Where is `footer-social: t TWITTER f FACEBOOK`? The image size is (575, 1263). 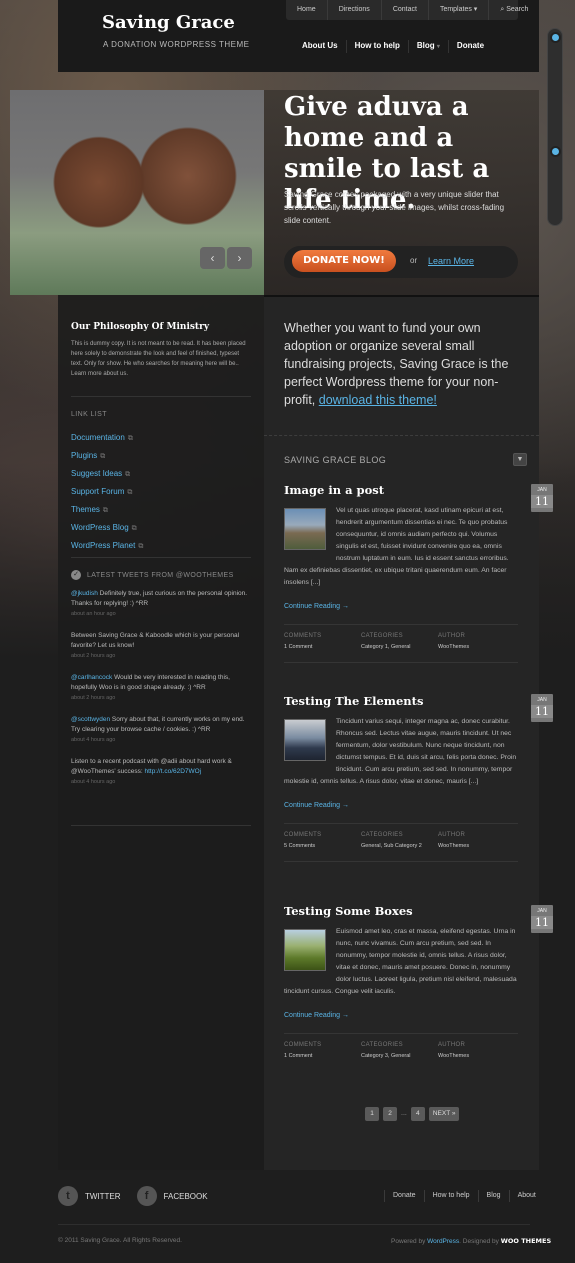 footer-social: t TWITTER f FACEBOOK is located at coordinates (141, 1196).